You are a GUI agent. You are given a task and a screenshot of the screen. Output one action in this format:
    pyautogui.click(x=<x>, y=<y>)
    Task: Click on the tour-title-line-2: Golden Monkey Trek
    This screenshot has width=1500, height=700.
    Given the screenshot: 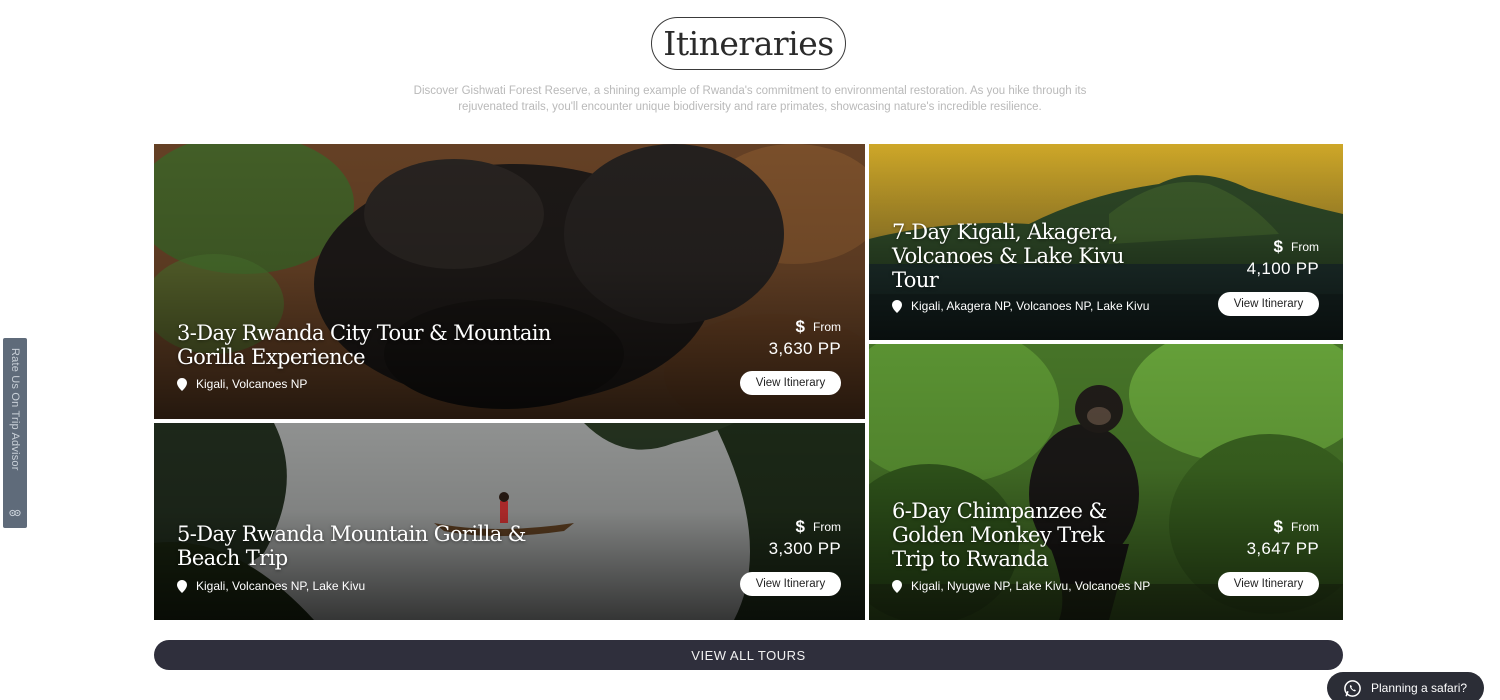 What is the action you would take?
    pyautogui.click(x=998, y=535)
    